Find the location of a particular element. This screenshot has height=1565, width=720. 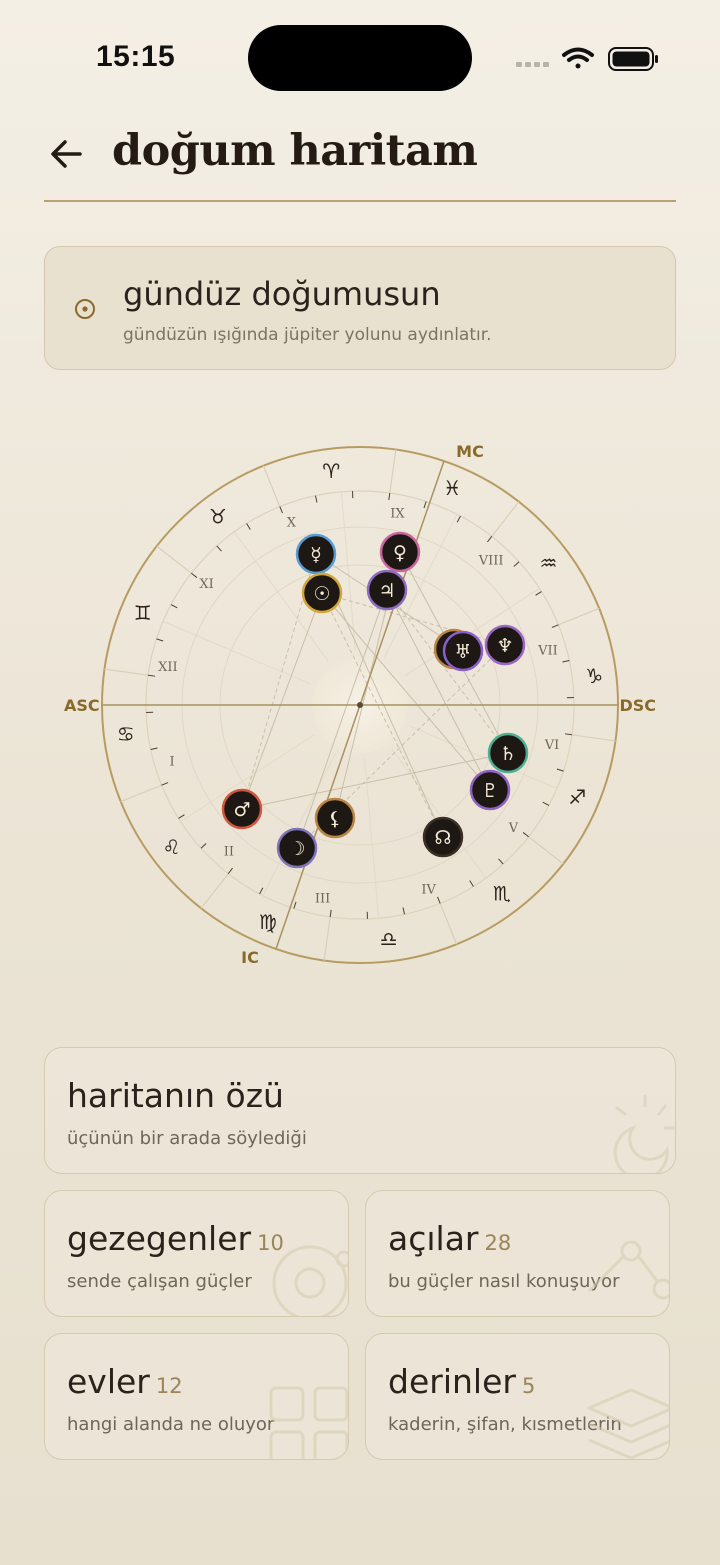

depths-card: derinler 5 kaderin, şifan, kısmetlerin is located at coordinates (517, 1396).